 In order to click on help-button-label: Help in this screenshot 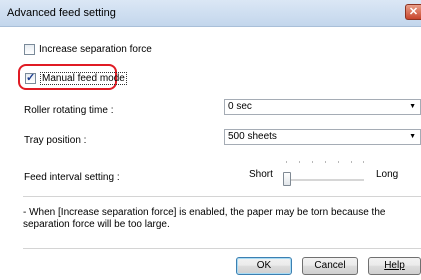, I will do `click(394, 265)`.